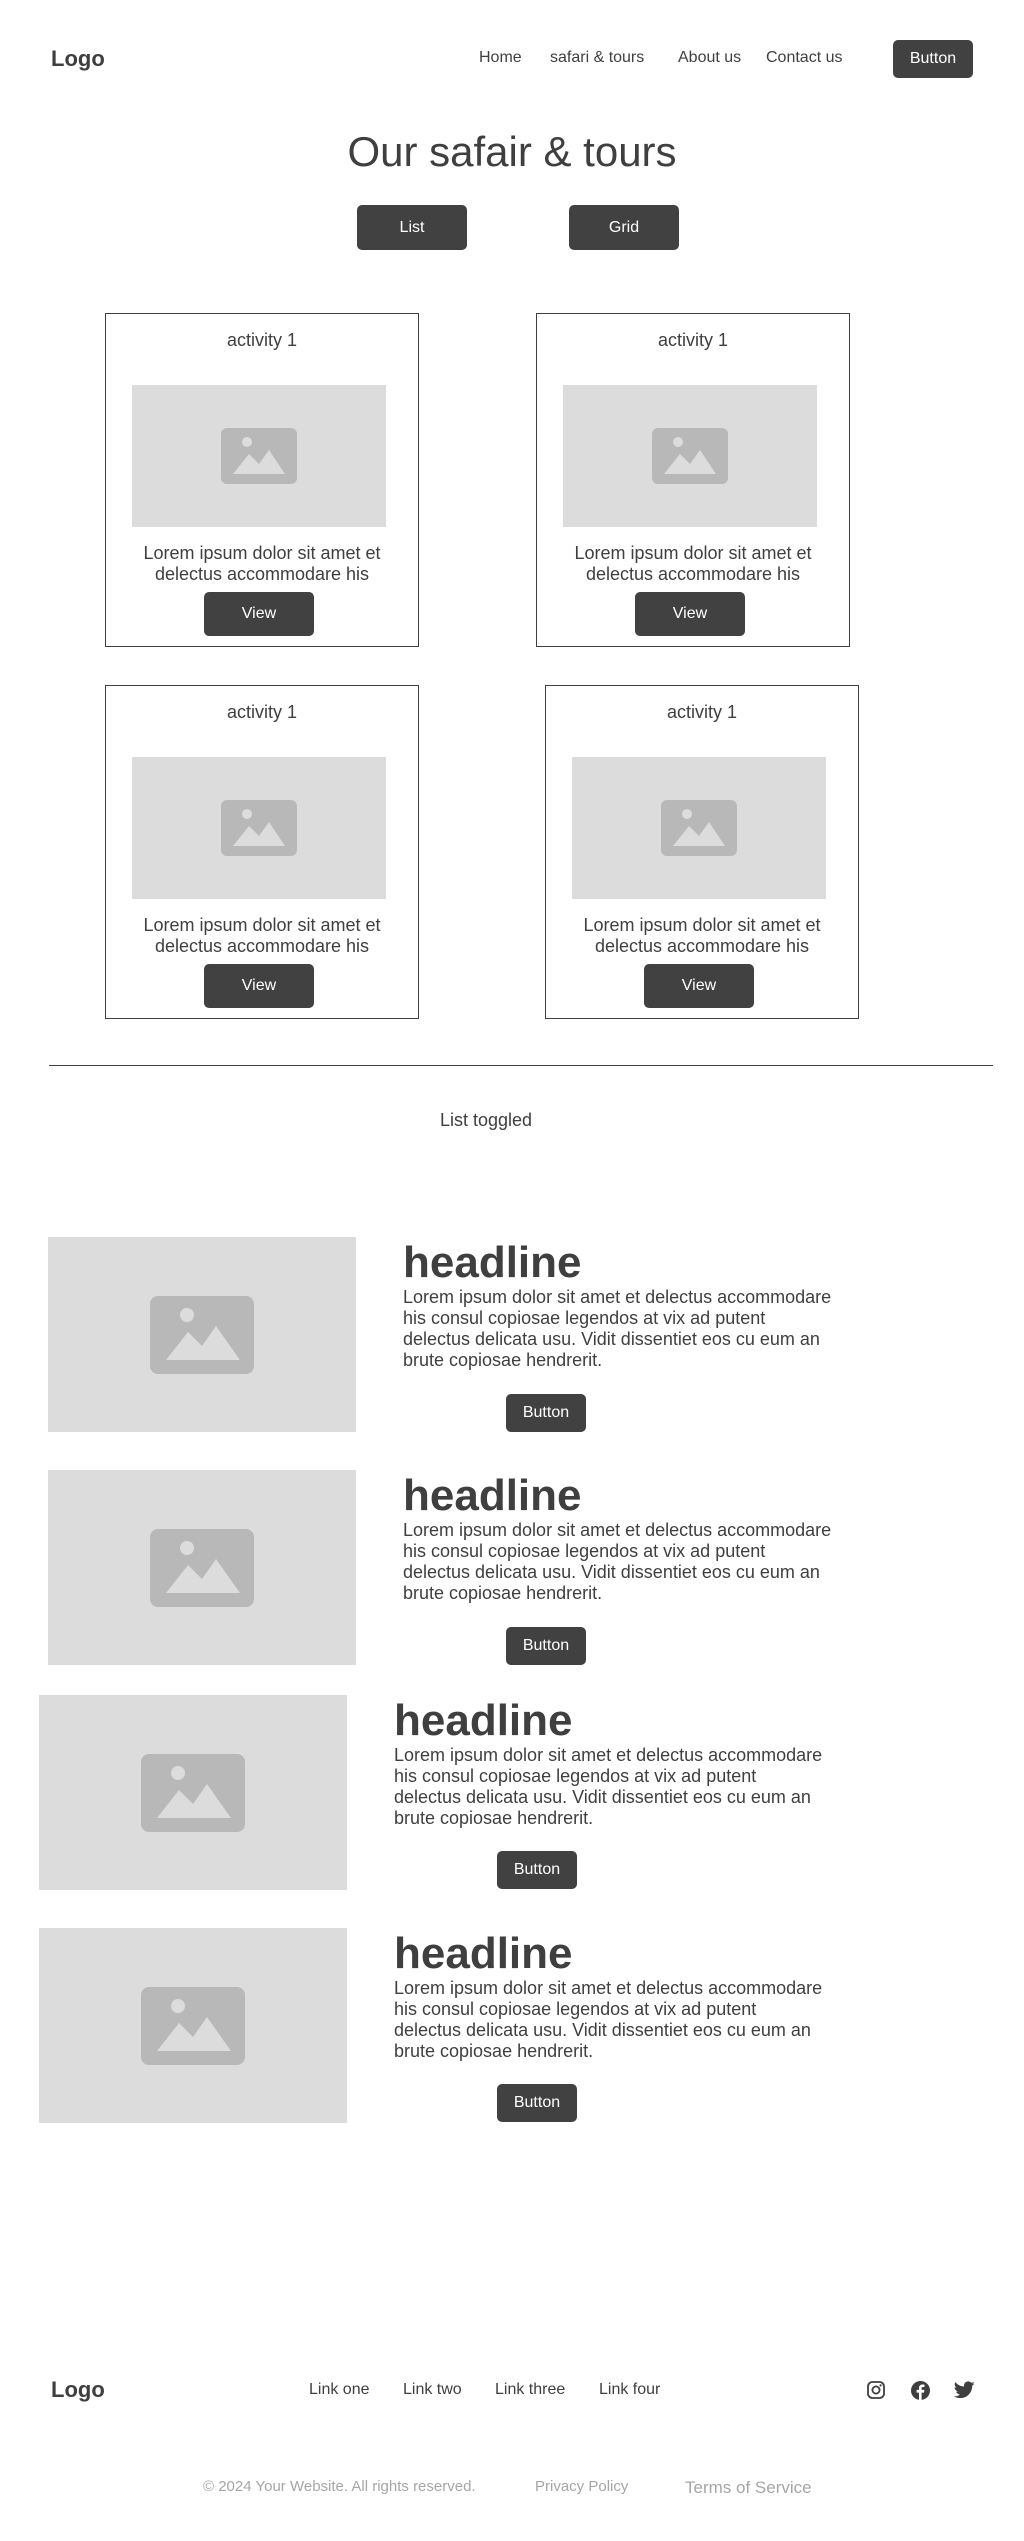 Image resolution: width=1024 pixels, height=2541 pixels. Describe the element at coordinates (500, 58) in the screenshot. I see `nav-home: Home` at that location.